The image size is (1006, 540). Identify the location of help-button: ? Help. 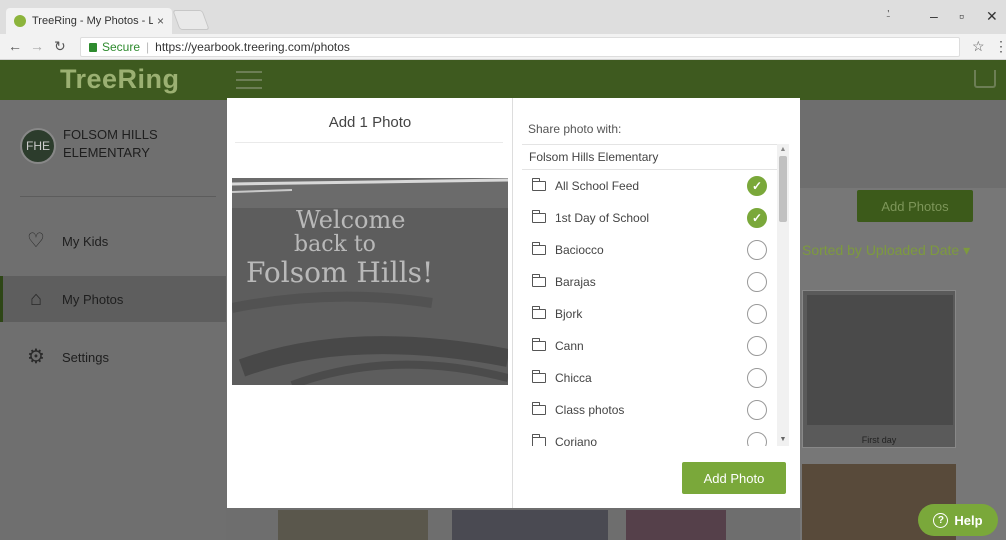
(958, 520).